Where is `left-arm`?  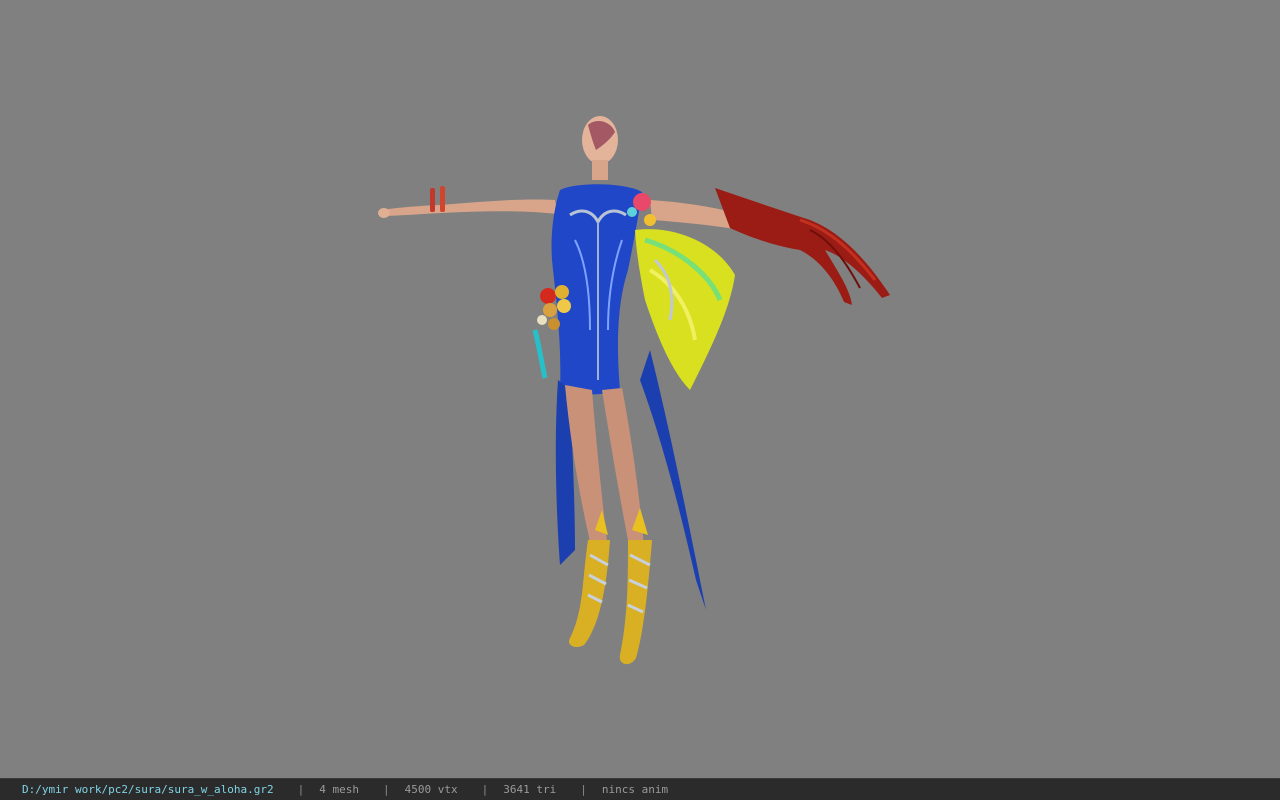 left-arm is located at coordinates (469, 207).